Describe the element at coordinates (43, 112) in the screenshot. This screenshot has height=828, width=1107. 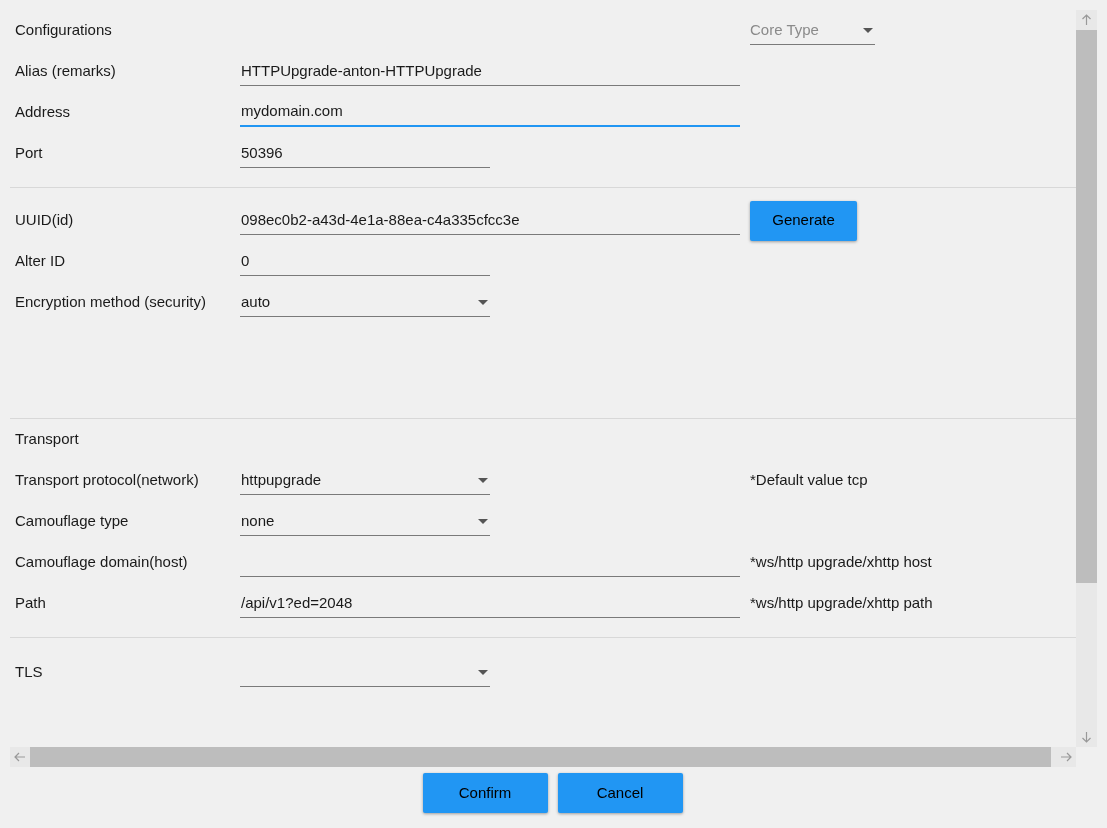
I see `field-label: Address` at that location.